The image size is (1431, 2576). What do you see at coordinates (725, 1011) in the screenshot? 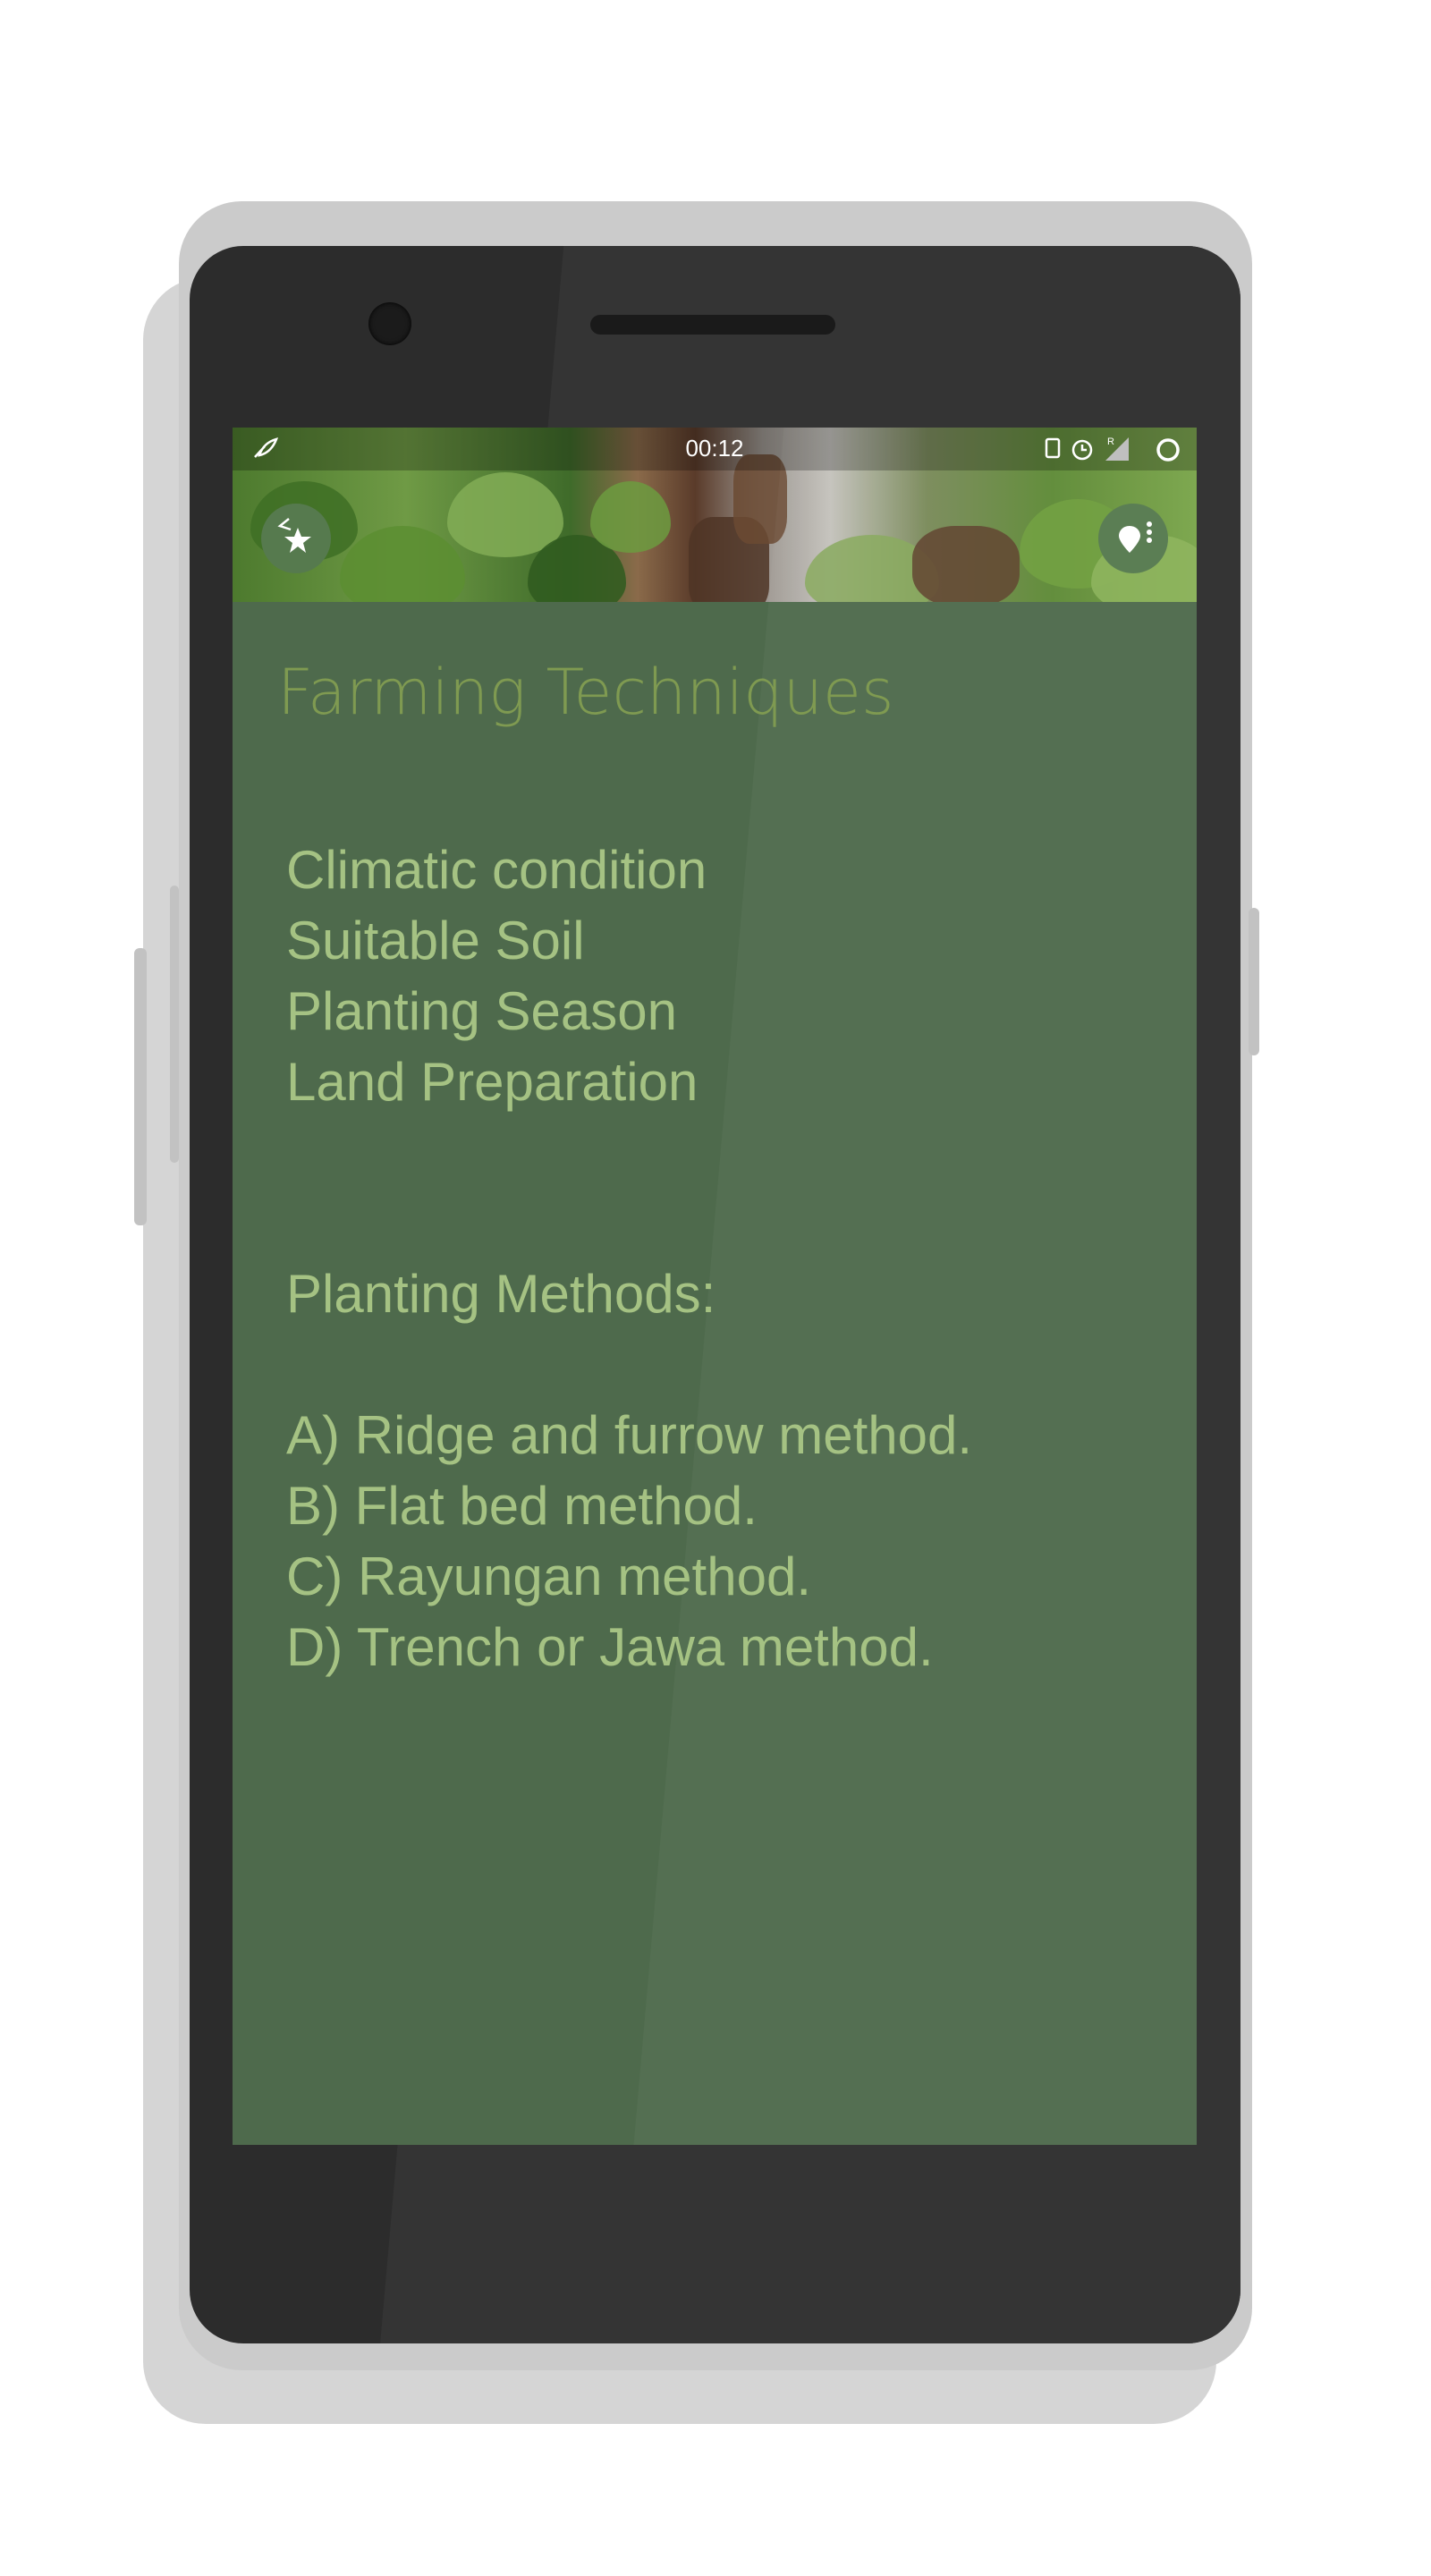
I see `topic-item-planting-season: Planting Season` at bounding box center [725, 1011].